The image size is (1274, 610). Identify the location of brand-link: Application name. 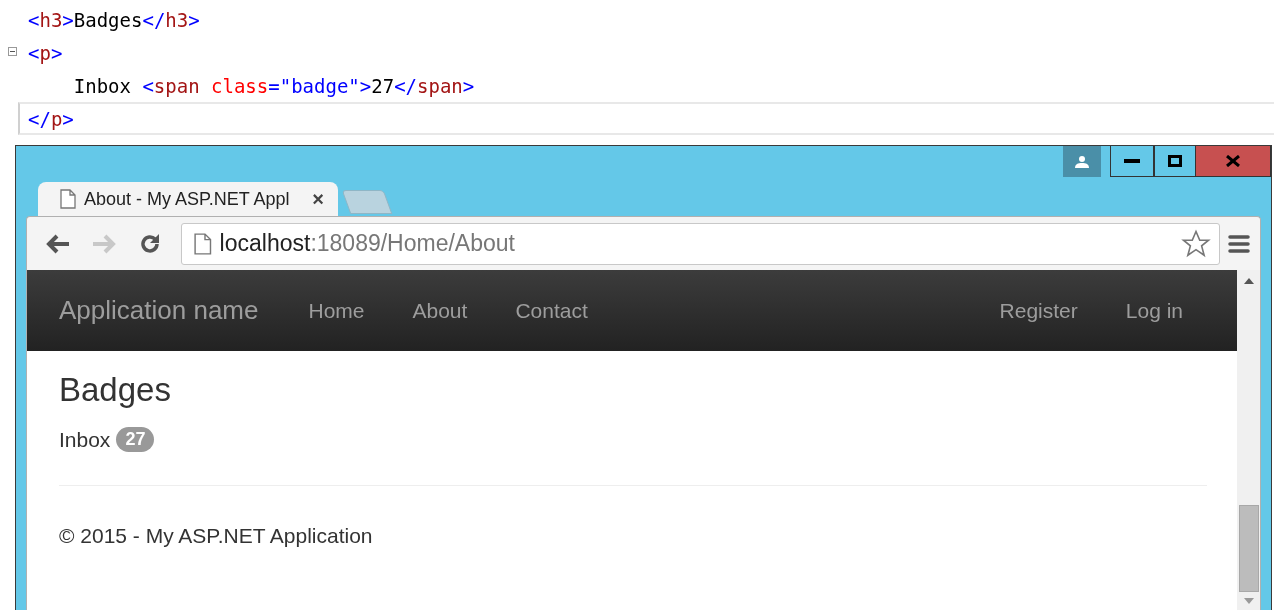
(159, 310).